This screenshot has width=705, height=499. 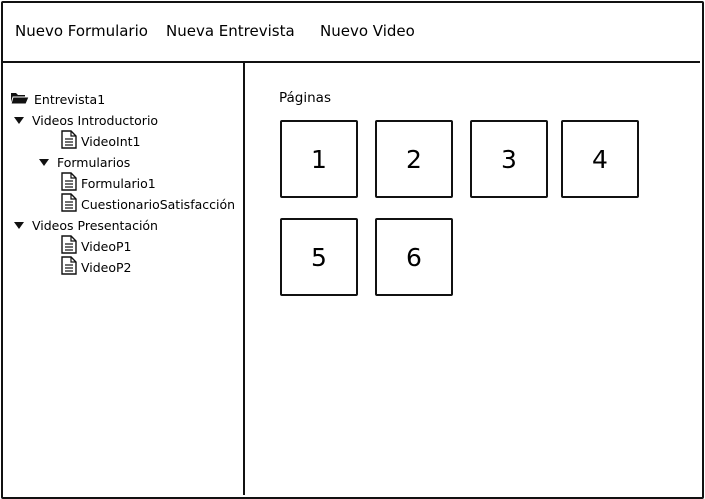 I want to click on tree-node-label: VideoP2, so click(x=106, y=267).